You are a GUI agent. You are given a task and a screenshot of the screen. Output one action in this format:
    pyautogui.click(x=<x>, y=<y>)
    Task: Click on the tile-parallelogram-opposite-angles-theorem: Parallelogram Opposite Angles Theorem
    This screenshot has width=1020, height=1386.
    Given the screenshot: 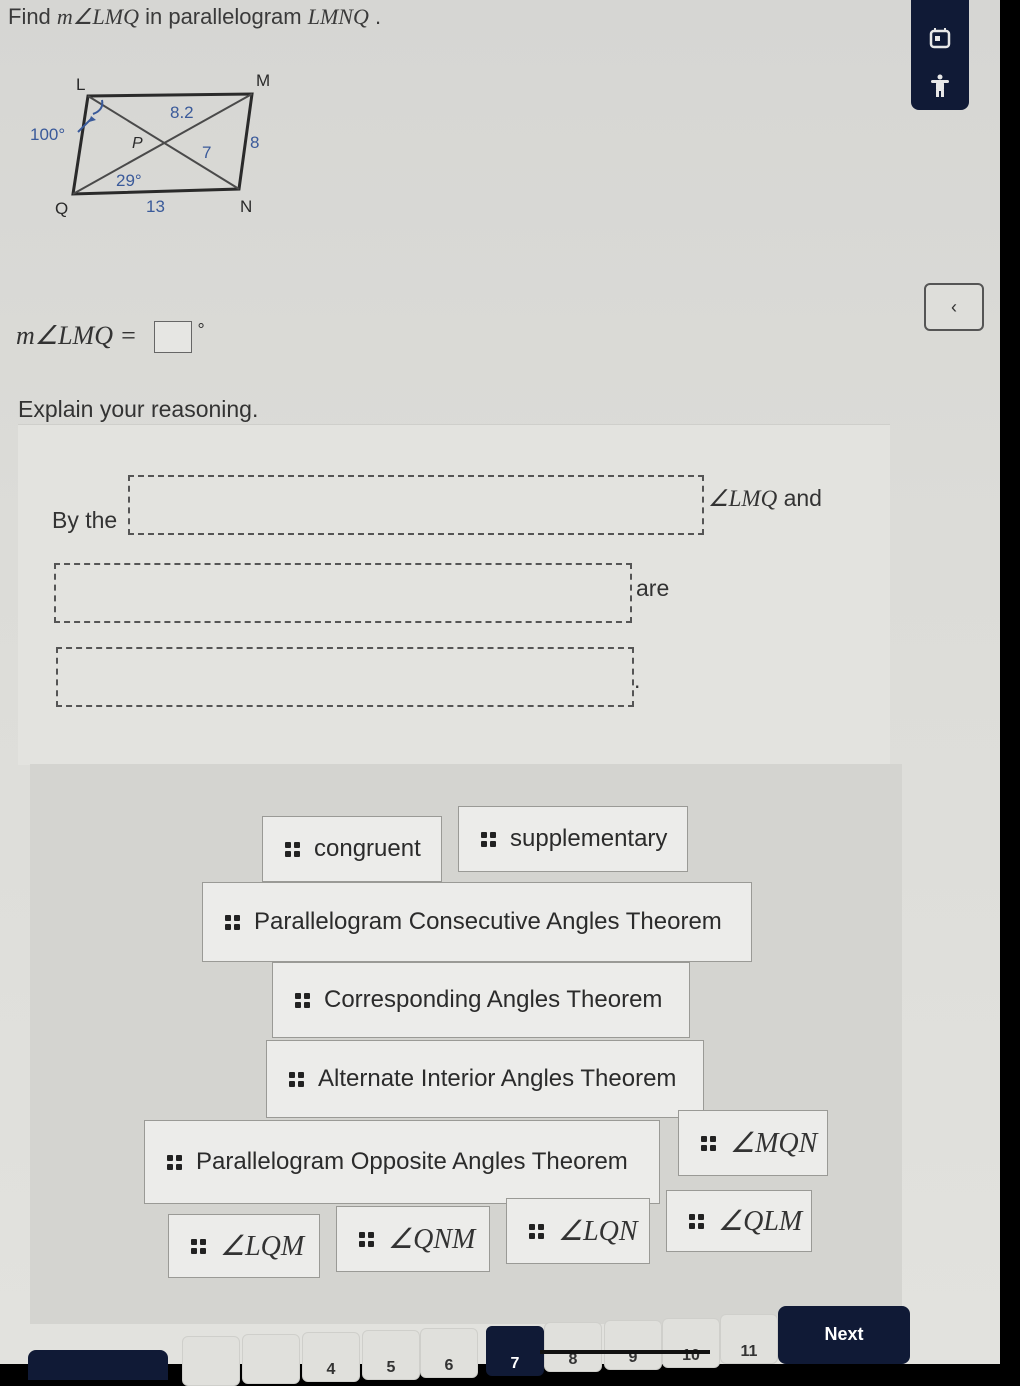 What is the action you would take?
    pyautogui.click(x=402, y=1162)
    